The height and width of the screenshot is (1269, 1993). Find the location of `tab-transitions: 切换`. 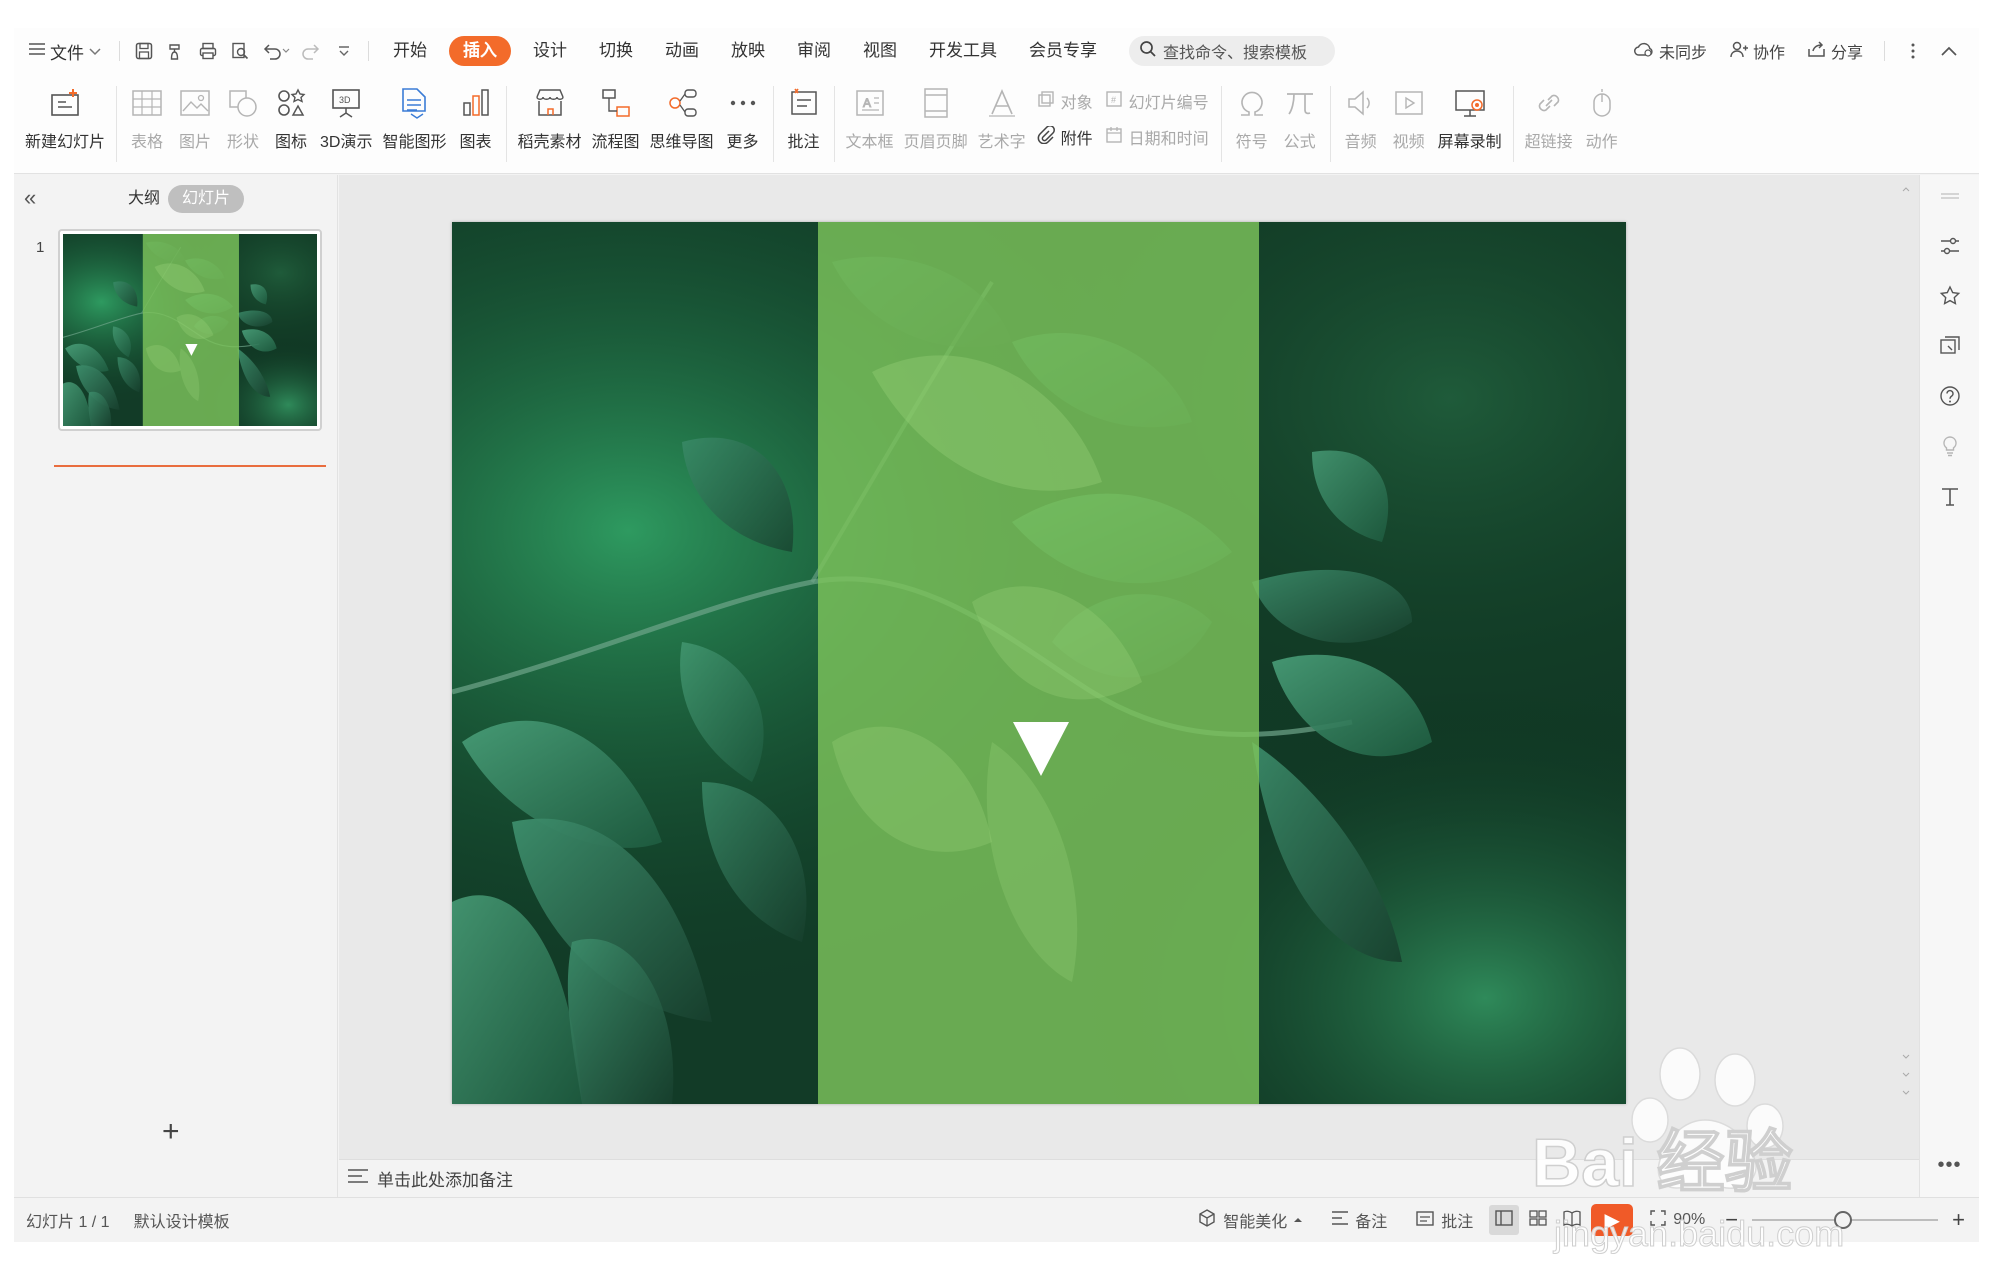

tab-transitions: 切换 is located at coordinates (616, 51).